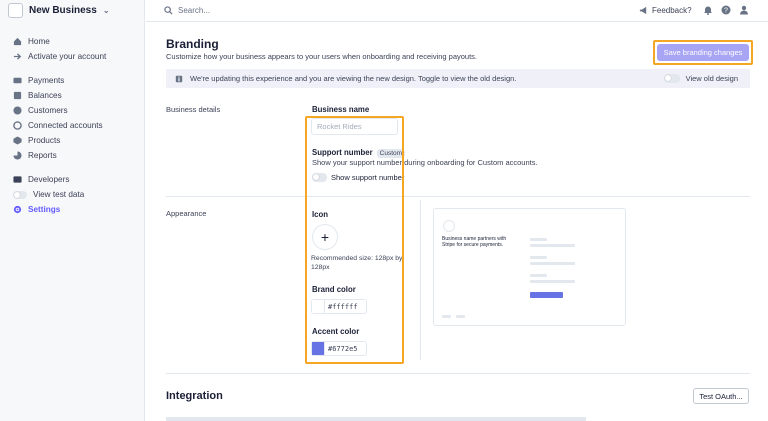 Image resolution: width=768 pixels, height=421 pixels. What do you see at coordinates (420, 280) in the screenshot?
I see `column-divider` at bounding box center [420, 280].